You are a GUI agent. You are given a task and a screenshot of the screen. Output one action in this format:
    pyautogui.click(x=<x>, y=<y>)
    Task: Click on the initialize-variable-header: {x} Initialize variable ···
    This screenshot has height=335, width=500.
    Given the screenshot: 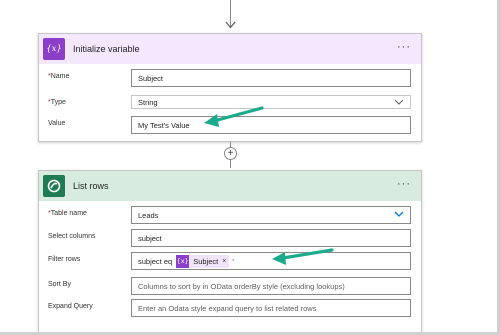 What is the action you would take?
    pyautogui.click(x=230, y=49)
    